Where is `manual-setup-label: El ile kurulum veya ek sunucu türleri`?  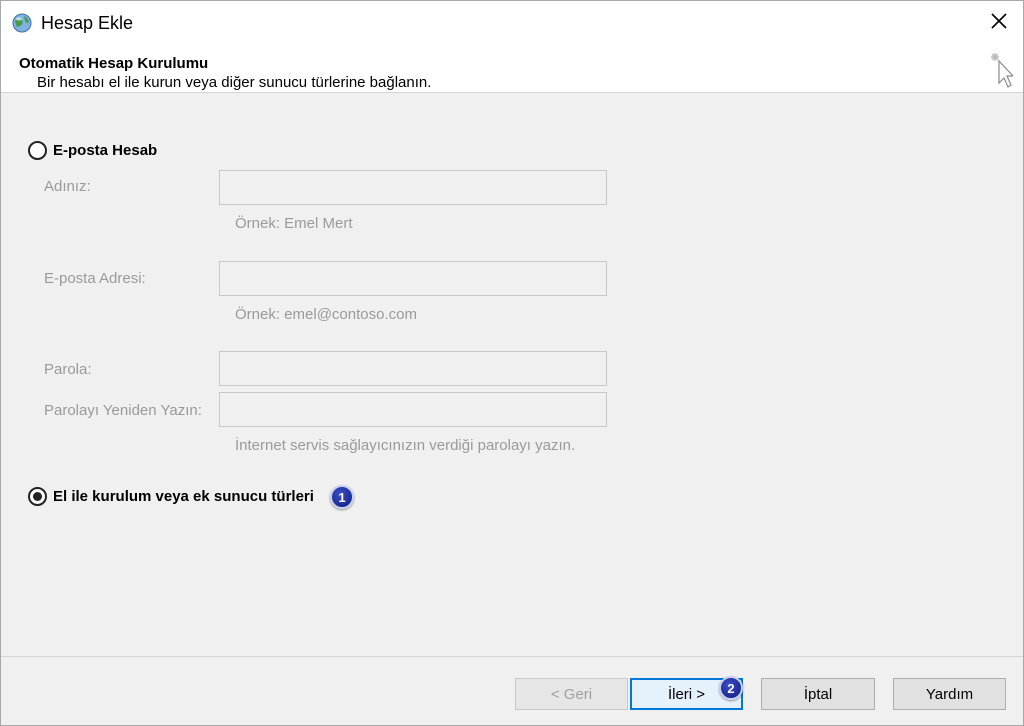 manual-setup-label: El ile kurulum veya ek sunucu türleri is located at coordinates (183, 496).